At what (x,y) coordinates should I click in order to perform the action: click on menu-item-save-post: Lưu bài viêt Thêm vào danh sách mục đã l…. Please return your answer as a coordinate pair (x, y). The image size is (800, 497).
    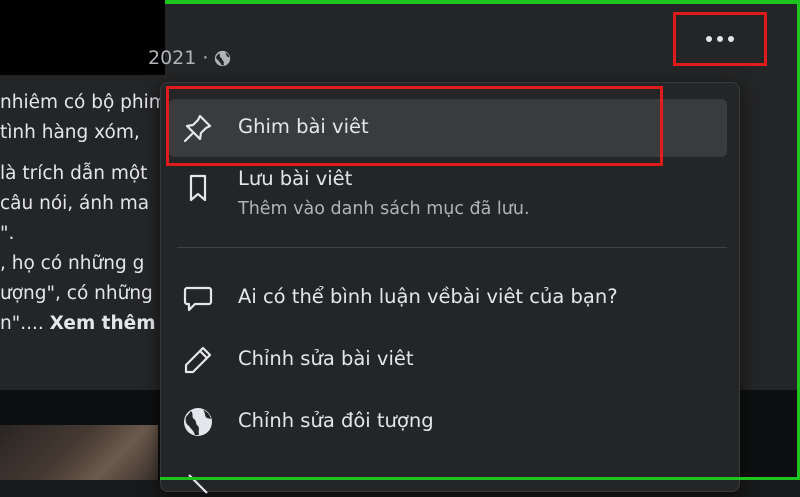
    Looking at the image, I should click on (450, 195).